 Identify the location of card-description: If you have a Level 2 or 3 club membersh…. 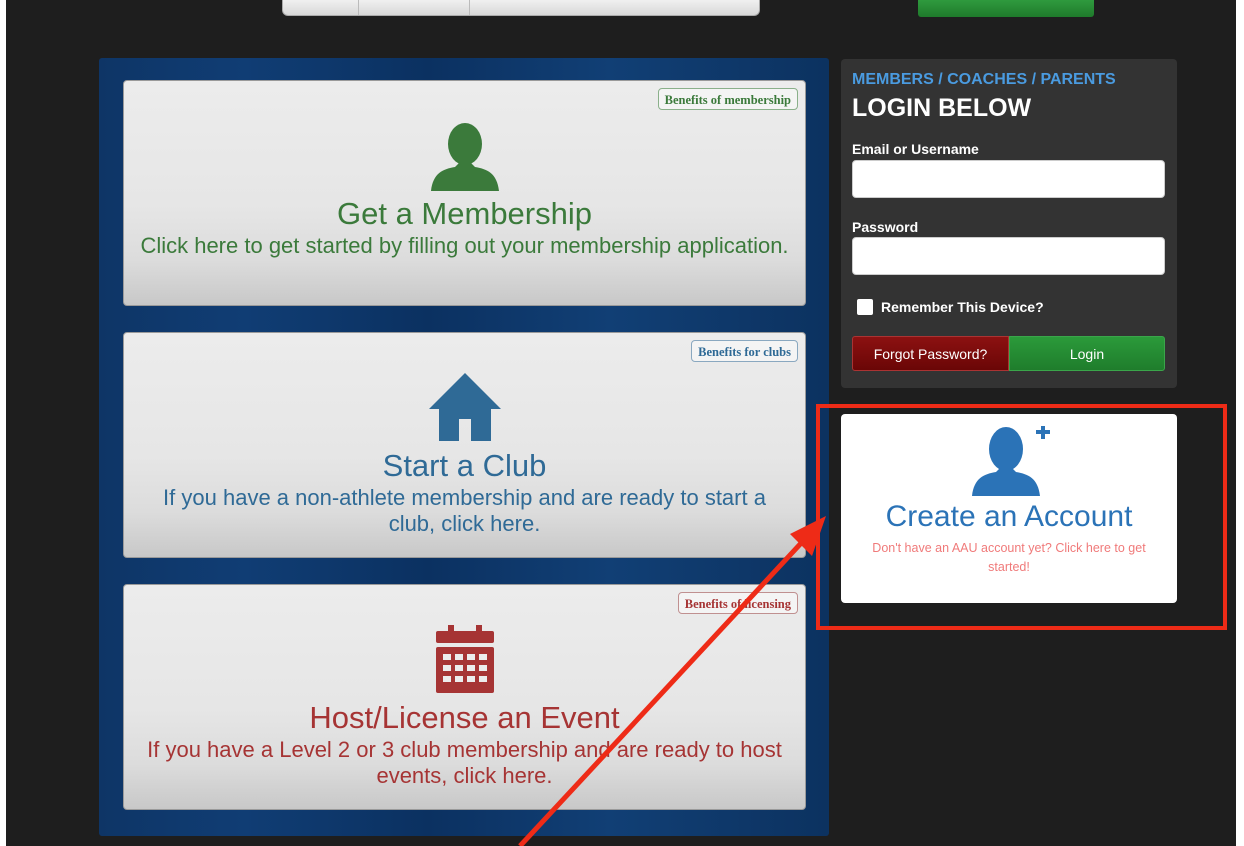
(464, 762).